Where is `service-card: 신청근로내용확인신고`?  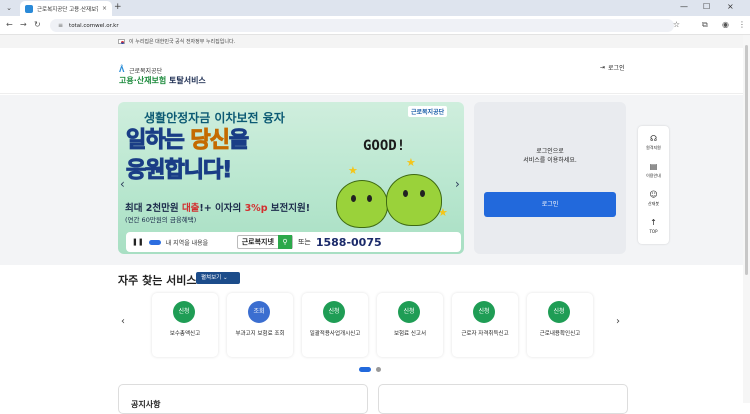 service-card: 신청근로내용확인신고 is located at coordinates (560, 325).